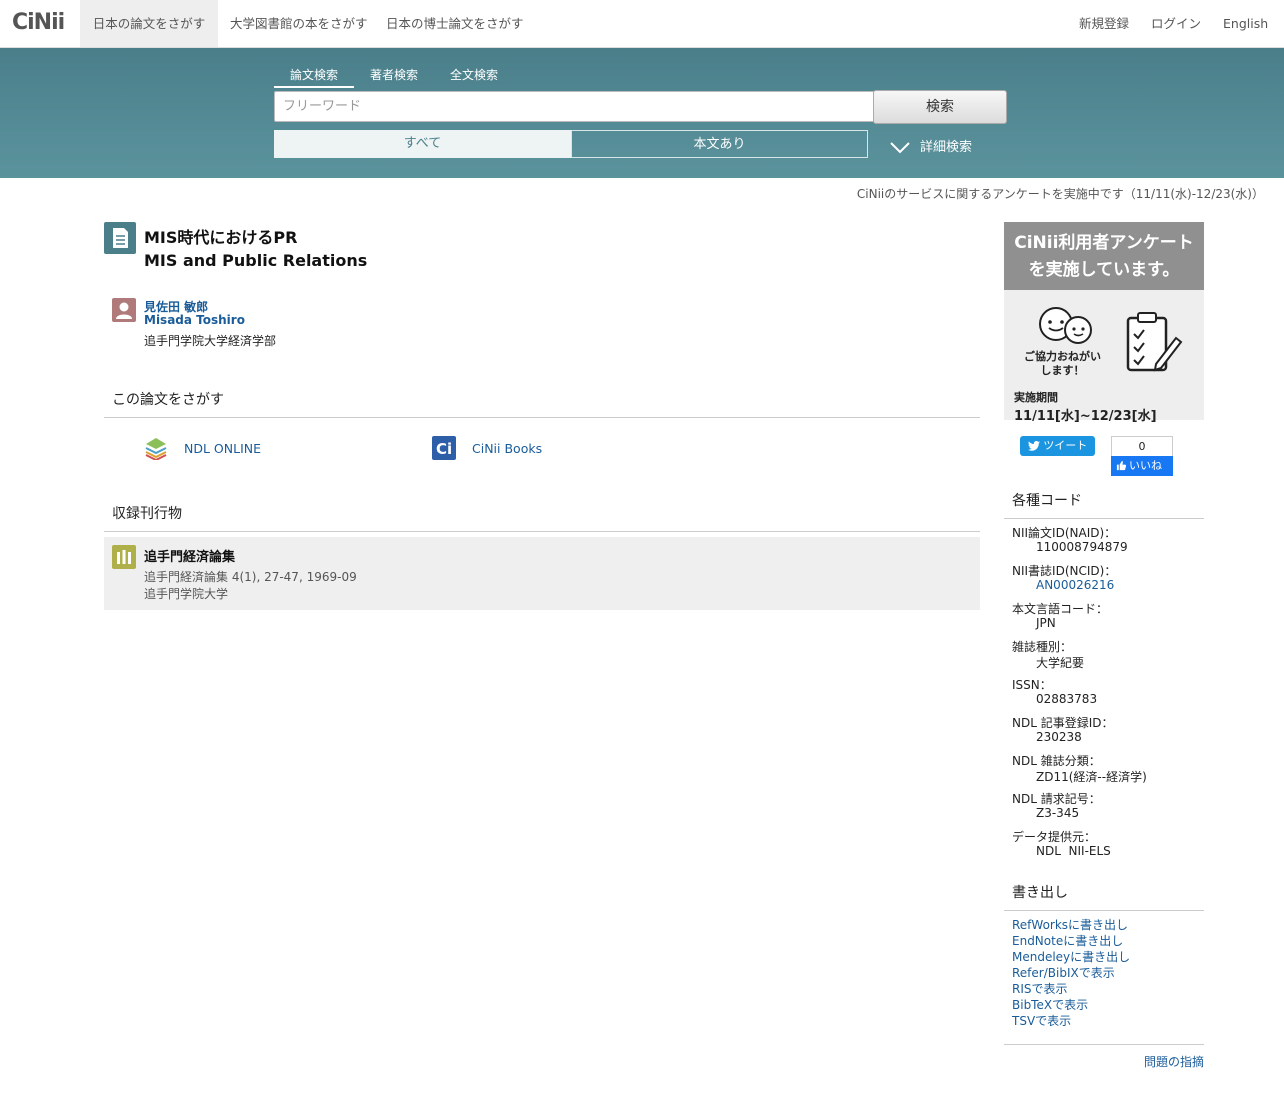  What do you see at coordinates (1109, 406) in the screenshot?
I see `banner-period: 実施期間 11/11[水]~12/23[水]` at bounding box center [1109, 406].